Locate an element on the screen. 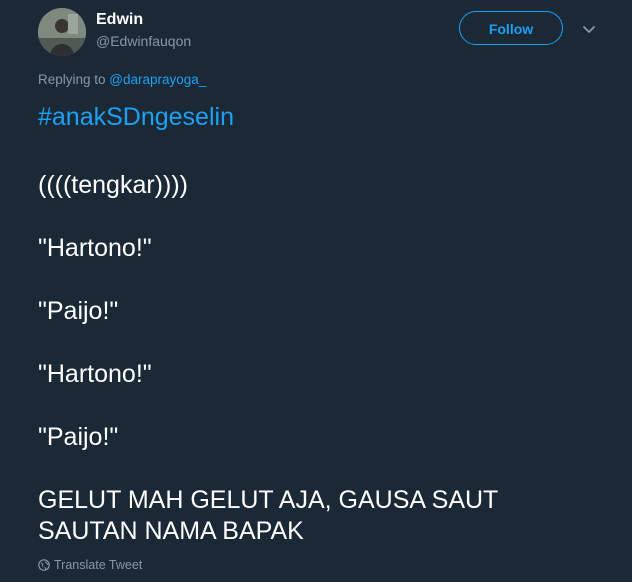 This screenshot has height=582, width=632. replying-to-label: Replying to is located at coordinates (74, 79).